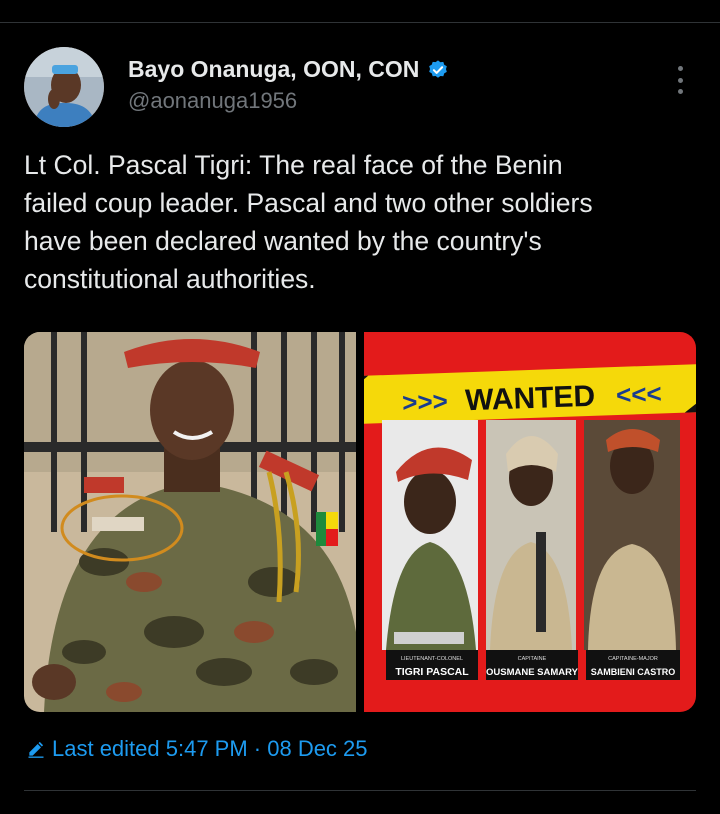 The height and width of the screenshot is (814, 720). What do you see at coordinates (273, 69) in the screenshot?
I see `author-display-name: Bayo Onanuga, OON, CON` at bounding box center [273, 69].